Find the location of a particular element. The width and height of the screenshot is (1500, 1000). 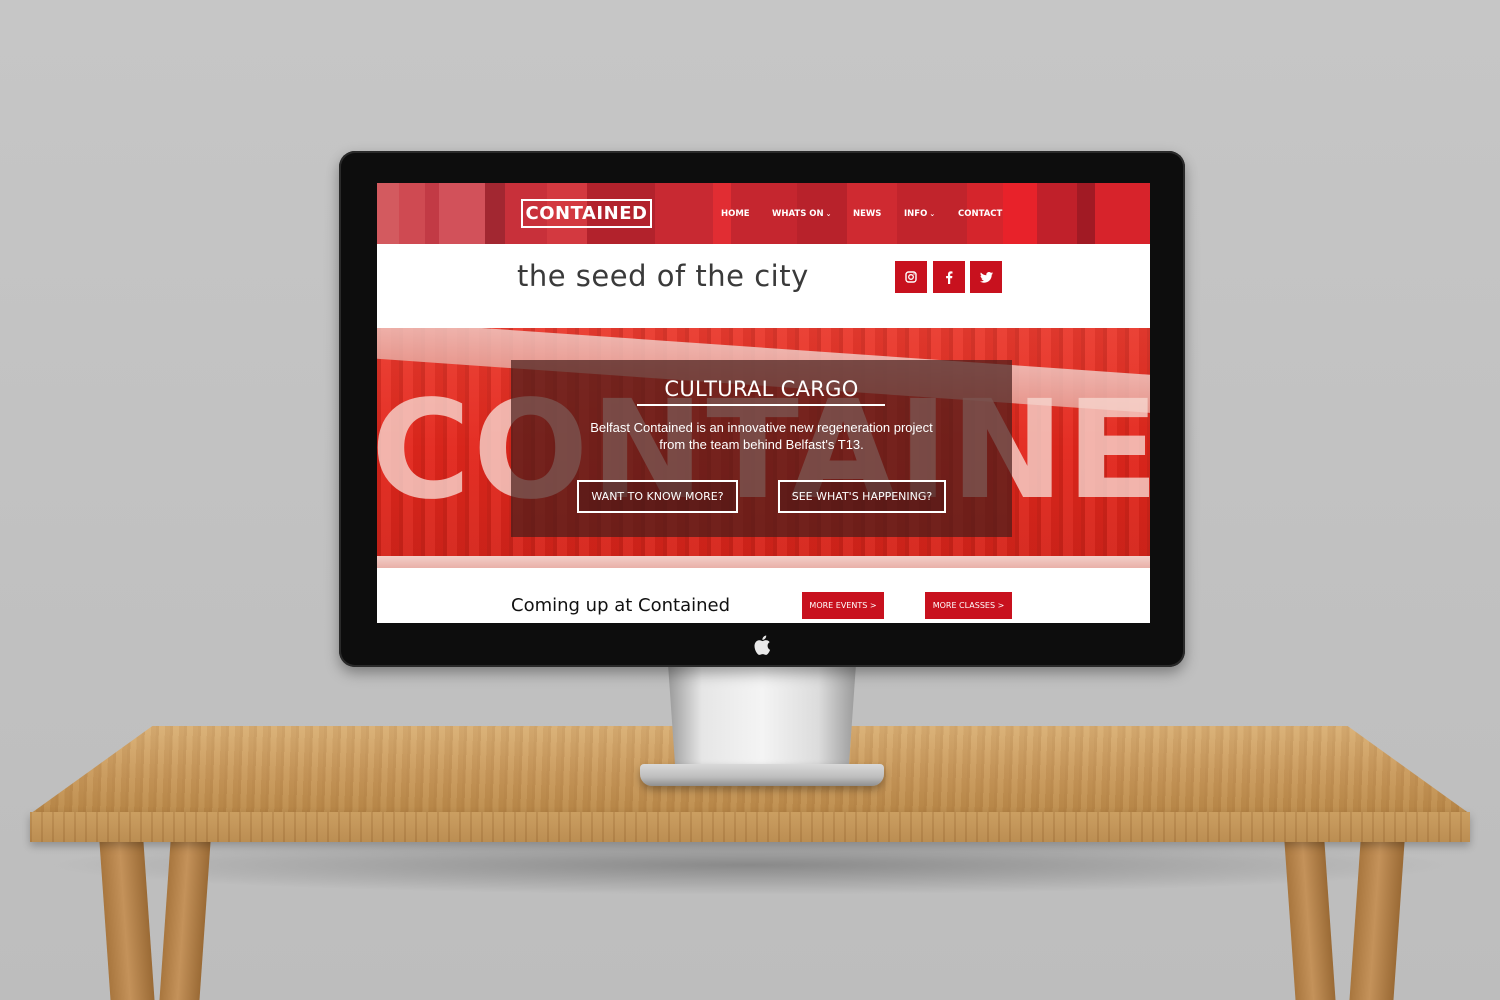

hero-bottom-stripe is located at coordinates (763, 562).